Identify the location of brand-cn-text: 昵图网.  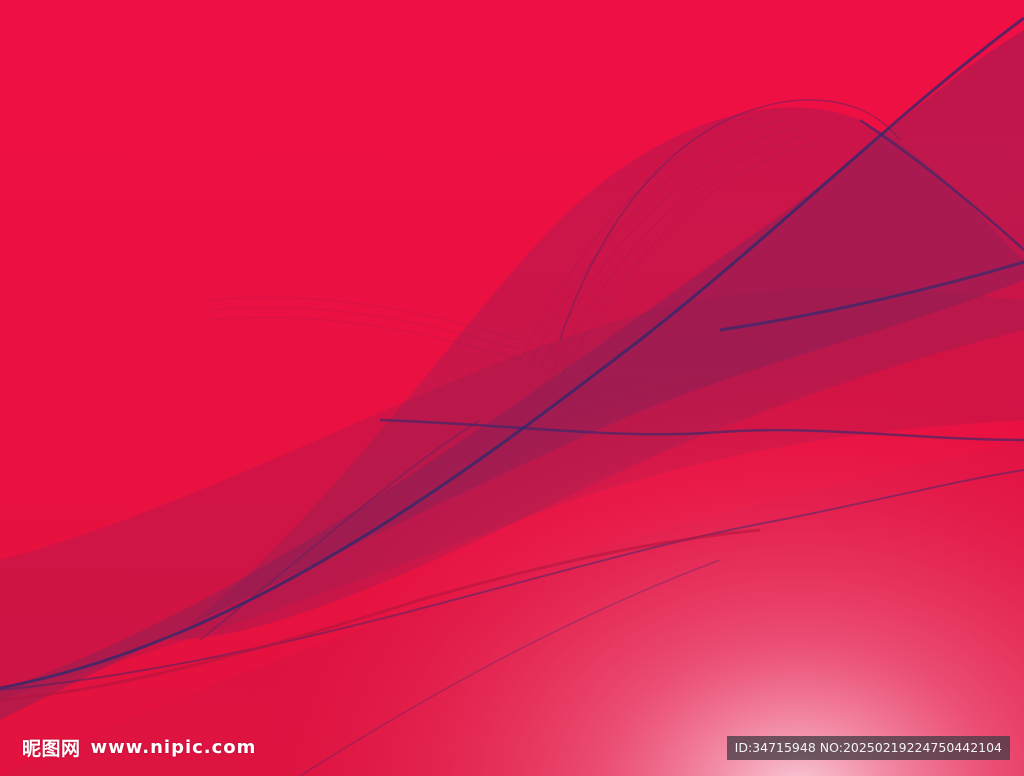
(51, 749).